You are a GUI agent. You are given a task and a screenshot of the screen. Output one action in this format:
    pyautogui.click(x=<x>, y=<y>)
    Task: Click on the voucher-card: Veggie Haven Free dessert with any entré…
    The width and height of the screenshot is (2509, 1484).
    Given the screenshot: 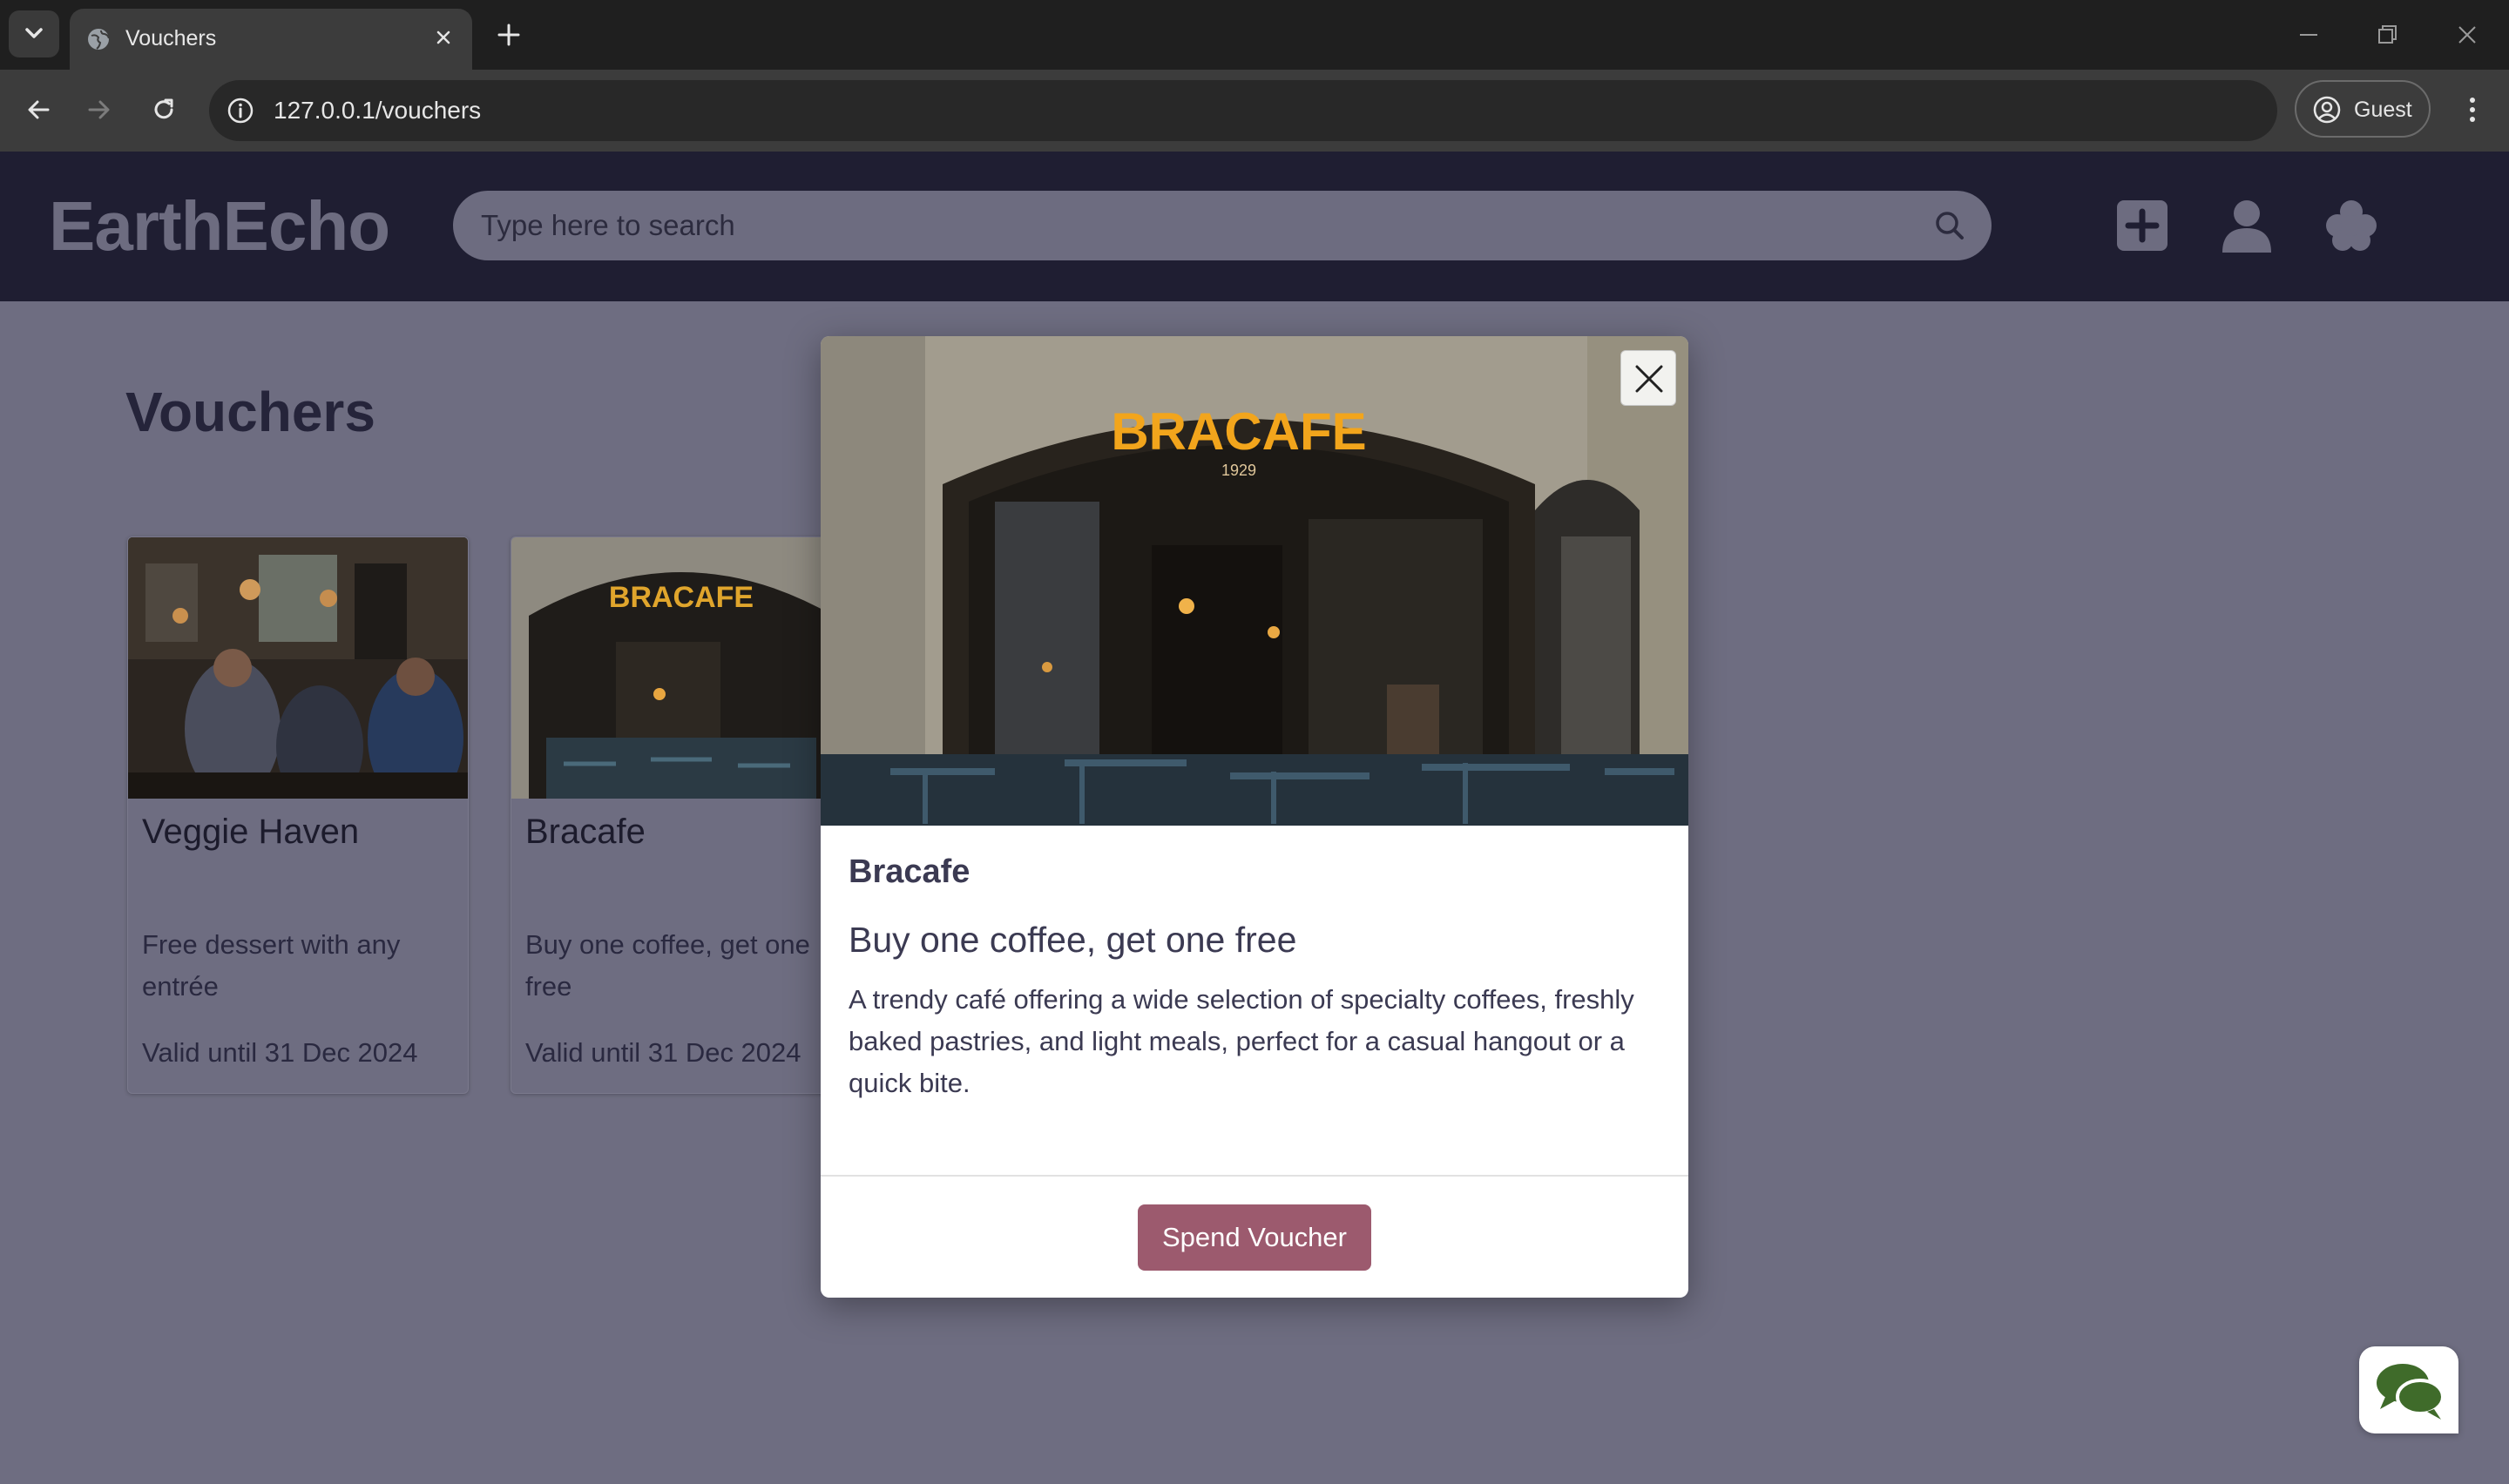 What is the action you would take?
    pyautogui.click(x=298, y=815)
    